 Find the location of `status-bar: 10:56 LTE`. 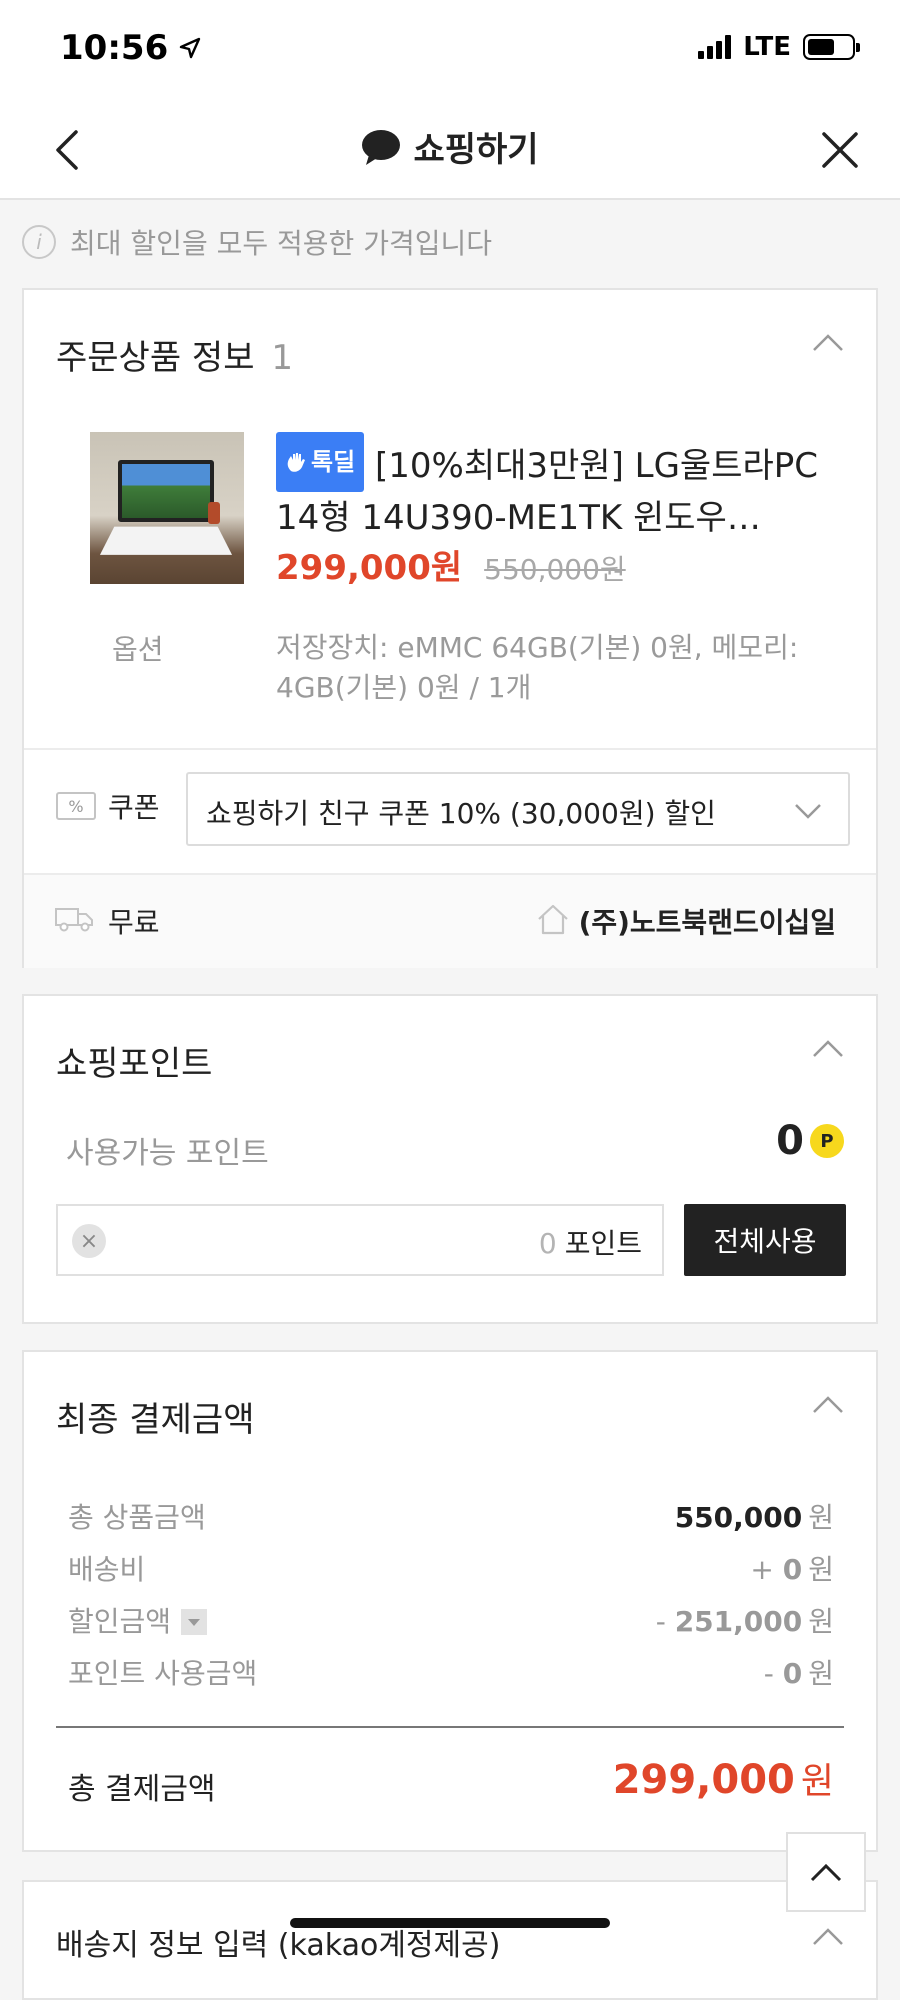

status-bar: 10:56 LTE is located at coordinates (450, 50).